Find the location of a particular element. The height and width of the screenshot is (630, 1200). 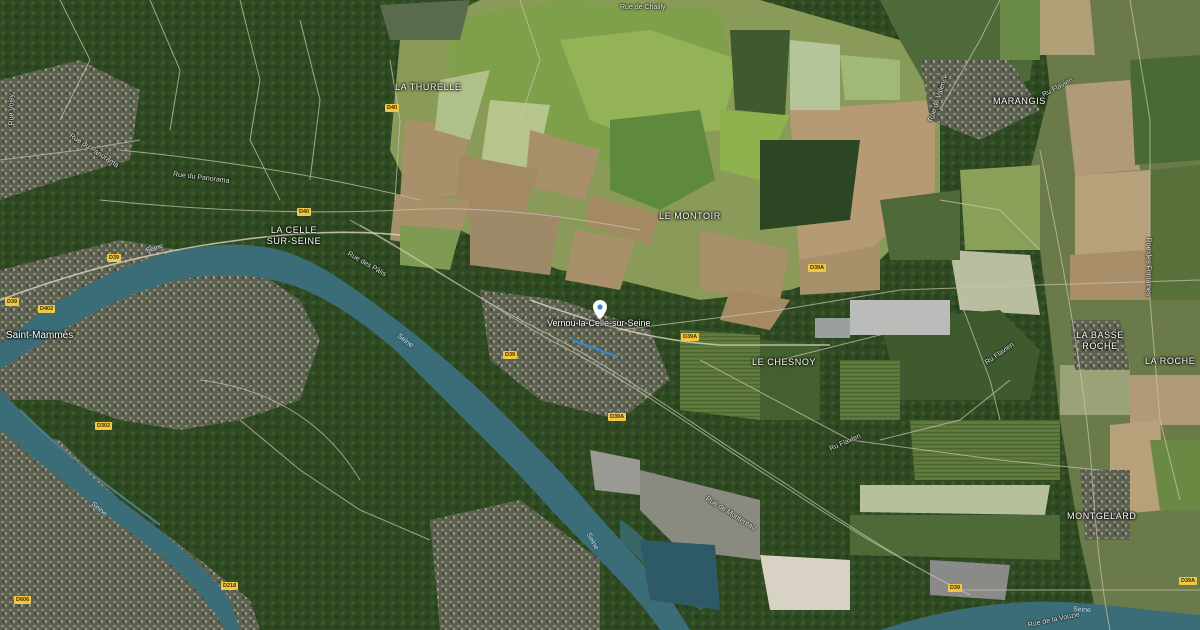

road-shield-d39-vernou: D39 is located at coordinates (510, 355).